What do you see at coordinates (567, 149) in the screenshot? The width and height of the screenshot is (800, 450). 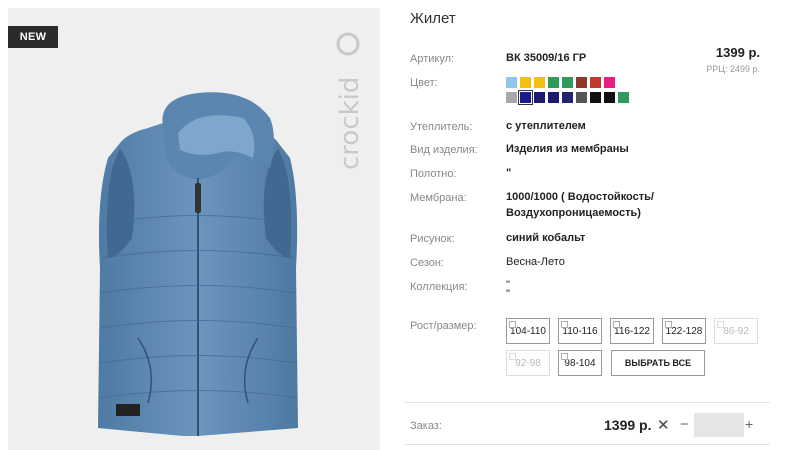 I see `spec-value-type: Изделия из мембраны` at bounding box center [567, 149].